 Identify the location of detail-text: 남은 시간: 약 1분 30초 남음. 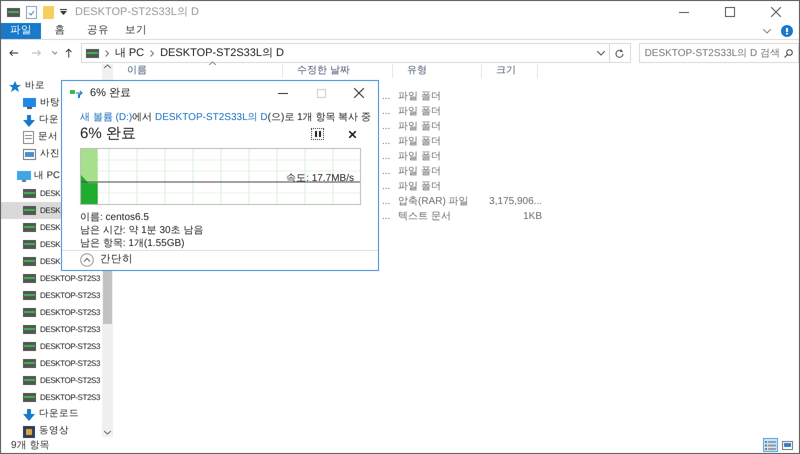
(142, 230).